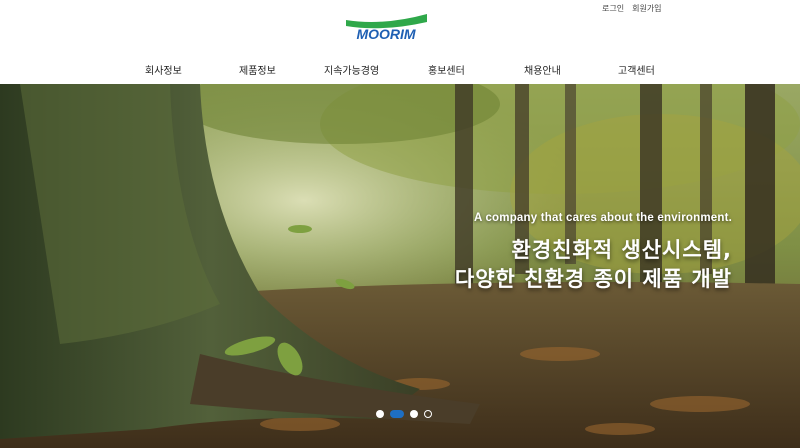 The width and height of the screenshot is (800, 448). What do you see at coordinates (163, 69) in the screenshot?
I see `nav-company: 회사정보` at bounding box center [163, 69].